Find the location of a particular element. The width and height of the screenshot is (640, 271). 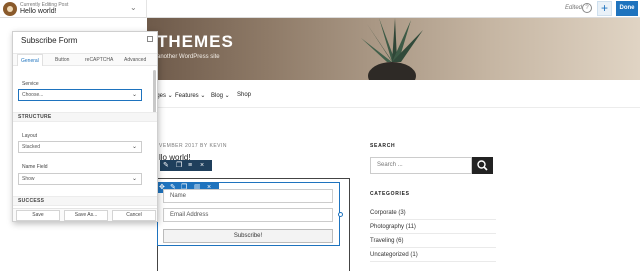

duplicate-icon: ❐ is located at coordinates (179, 165).